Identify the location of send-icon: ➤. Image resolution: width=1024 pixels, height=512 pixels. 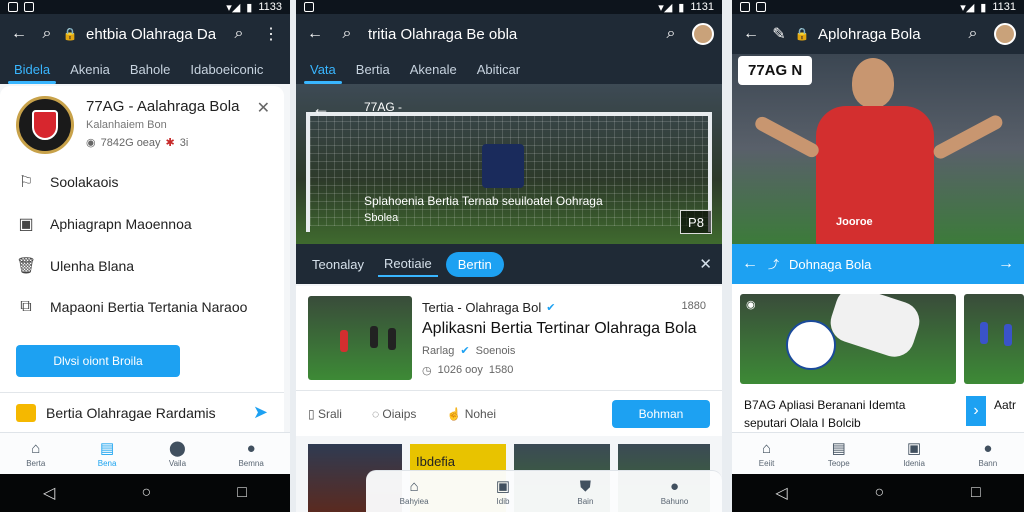
(260, 412).